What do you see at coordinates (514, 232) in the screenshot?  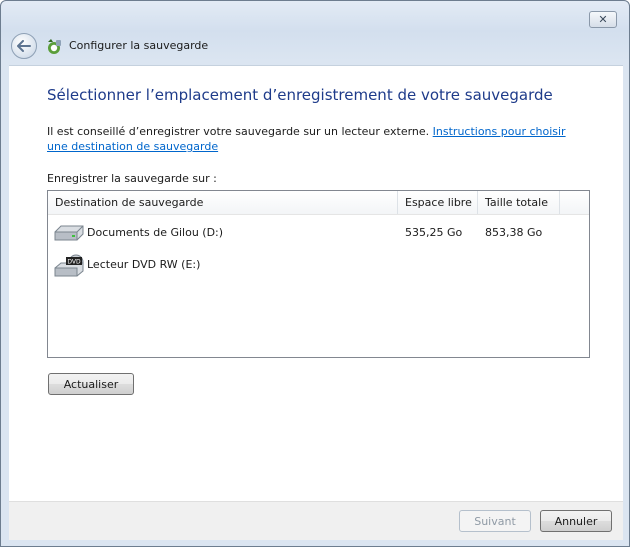 I see `total-size-value: 853,38 Go` at bounding box center [514, 232].